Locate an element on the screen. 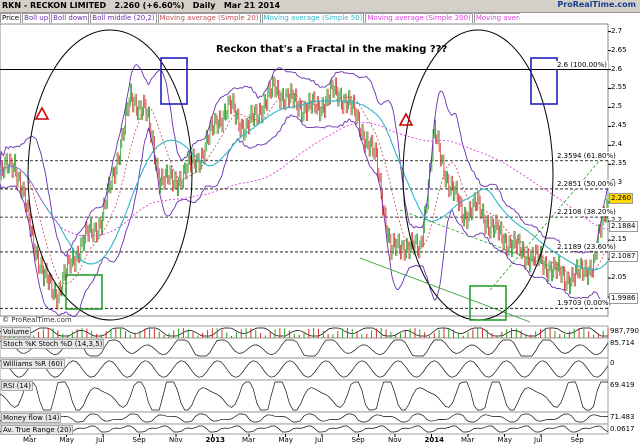 The height and width of the screenshot is (448, 640). panel-value: 71.483 is located at coordinates (622, 417).